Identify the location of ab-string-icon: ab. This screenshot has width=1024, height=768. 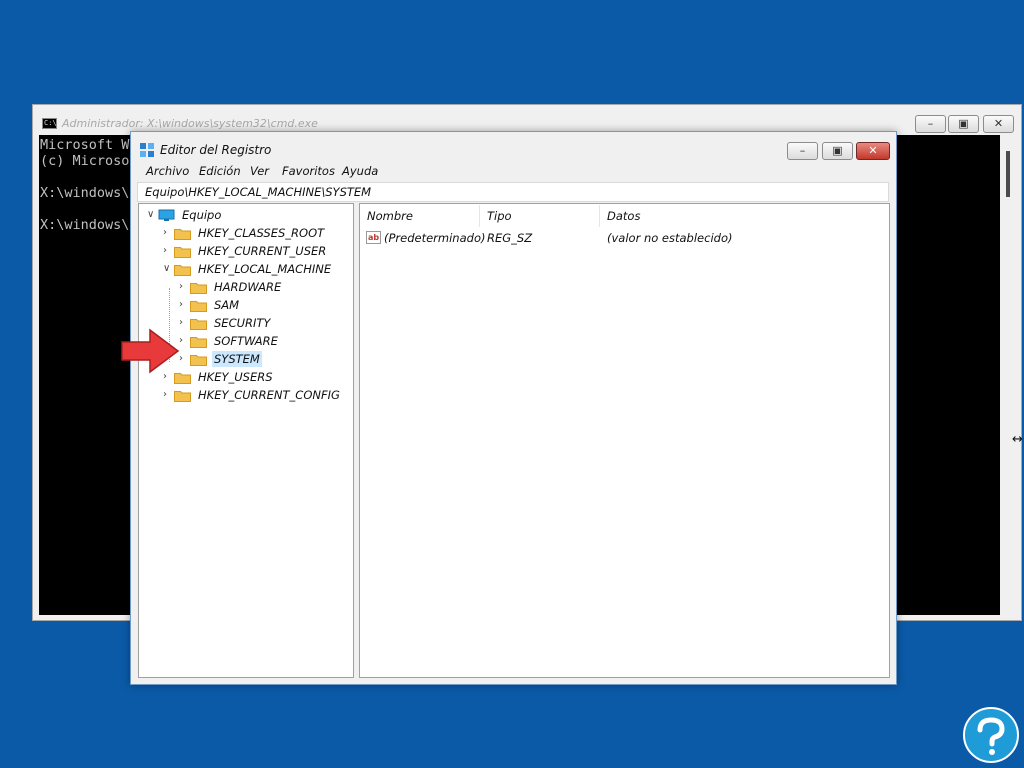
(373, 237).